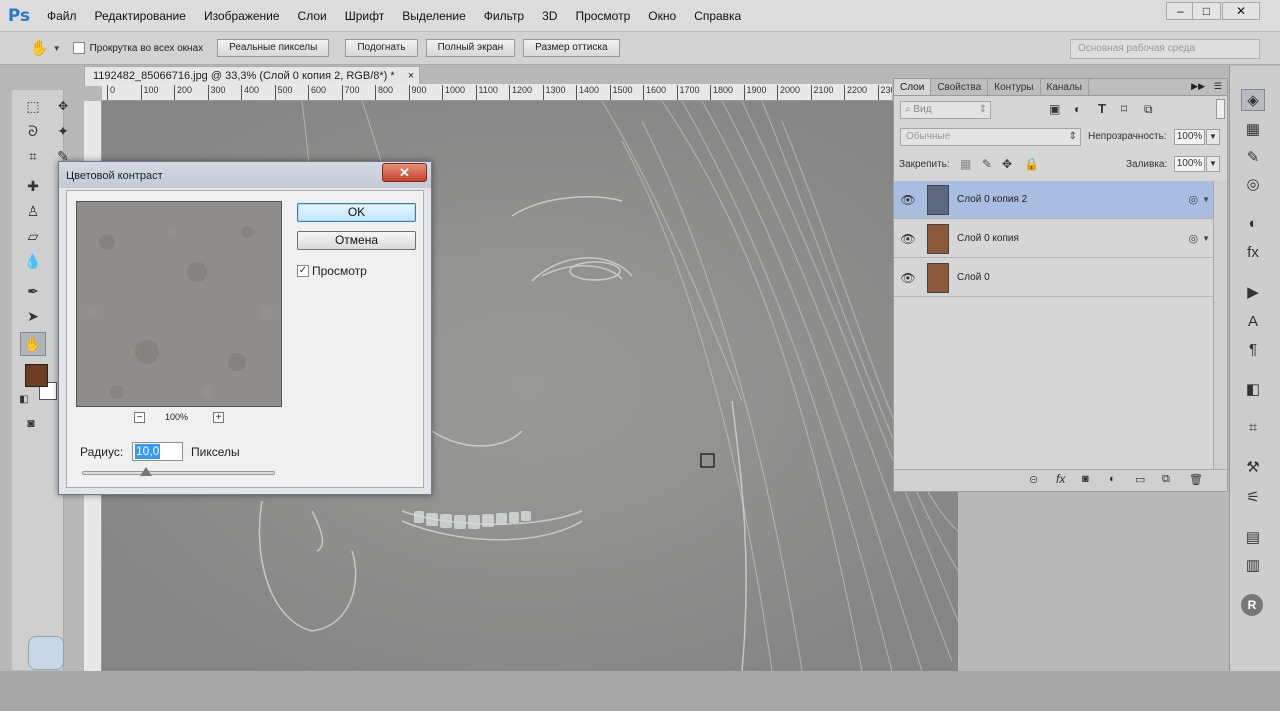  What do you see at coordinates (364, 16) in the screenshot?
I see `menu-type: Шрифт` at bounding box center [364, 16].